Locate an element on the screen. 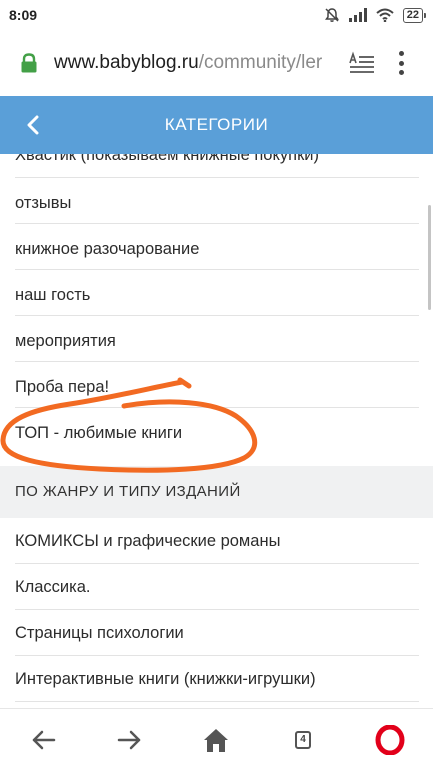 This screenshot has width=433, height=770. mute-icon is located at coordinates (331, 15).